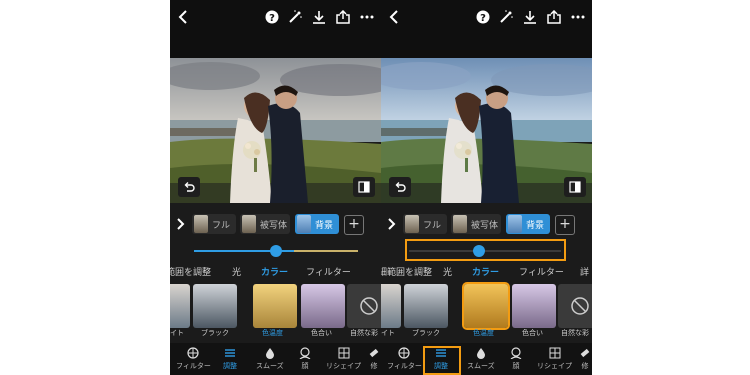  I want to click on adjust-tabs: 範囲を調整 光 カラー フィルター, so click(275, 271).